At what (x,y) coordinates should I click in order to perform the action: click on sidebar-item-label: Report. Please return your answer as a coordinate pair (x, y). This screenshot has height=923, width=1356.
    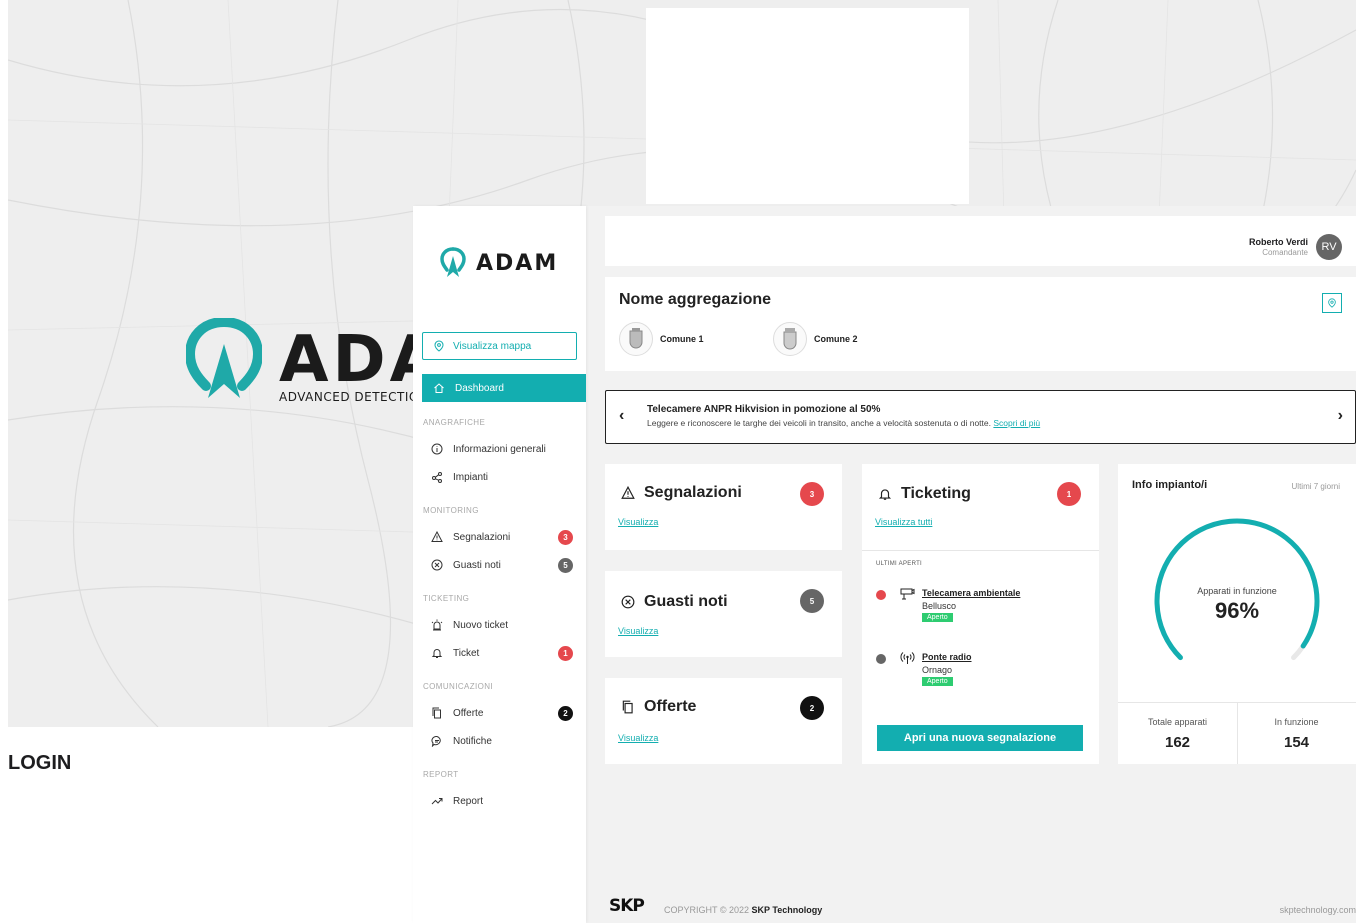
    Looking at the image, I should click on (468, 801).